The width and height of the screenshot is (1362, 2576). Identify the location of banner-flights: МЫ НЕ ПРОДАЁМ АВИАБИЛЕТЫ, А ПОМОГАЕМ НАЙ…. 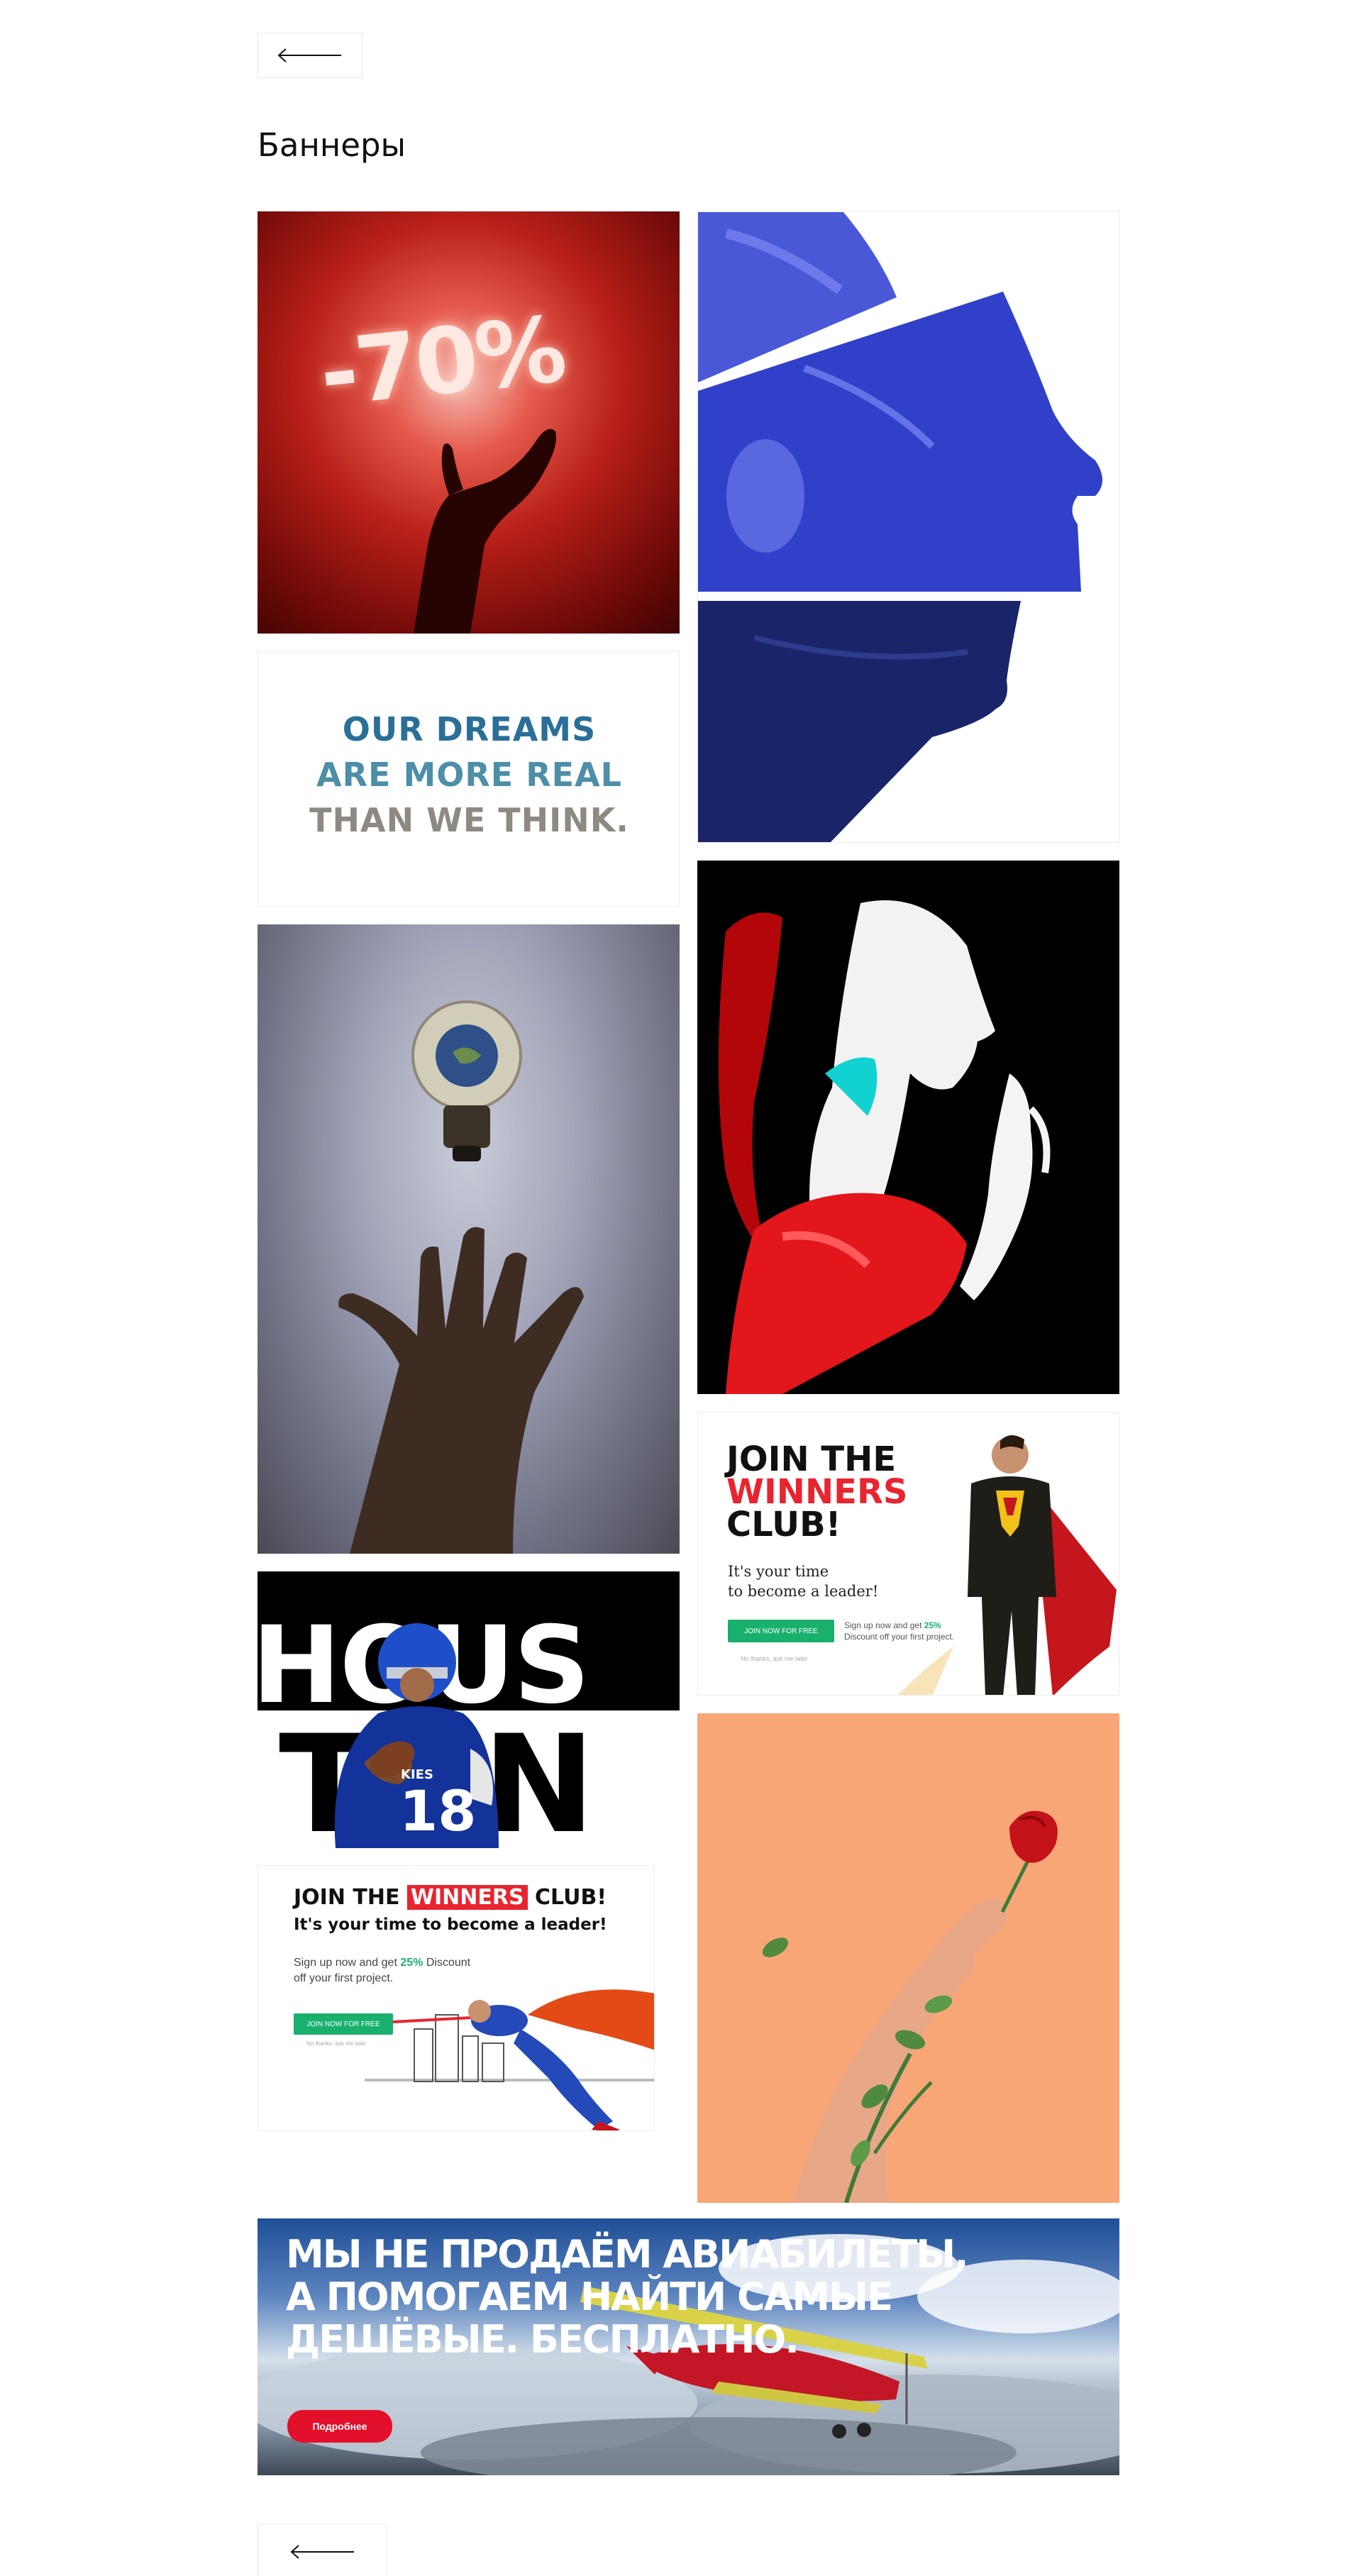
(688, 2346).